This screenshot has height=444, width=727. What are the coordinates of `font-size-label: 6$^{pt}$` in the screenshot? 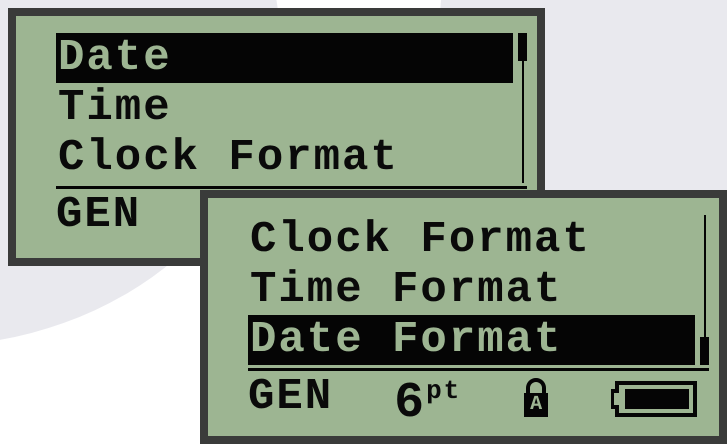 It's located at (428, 400).